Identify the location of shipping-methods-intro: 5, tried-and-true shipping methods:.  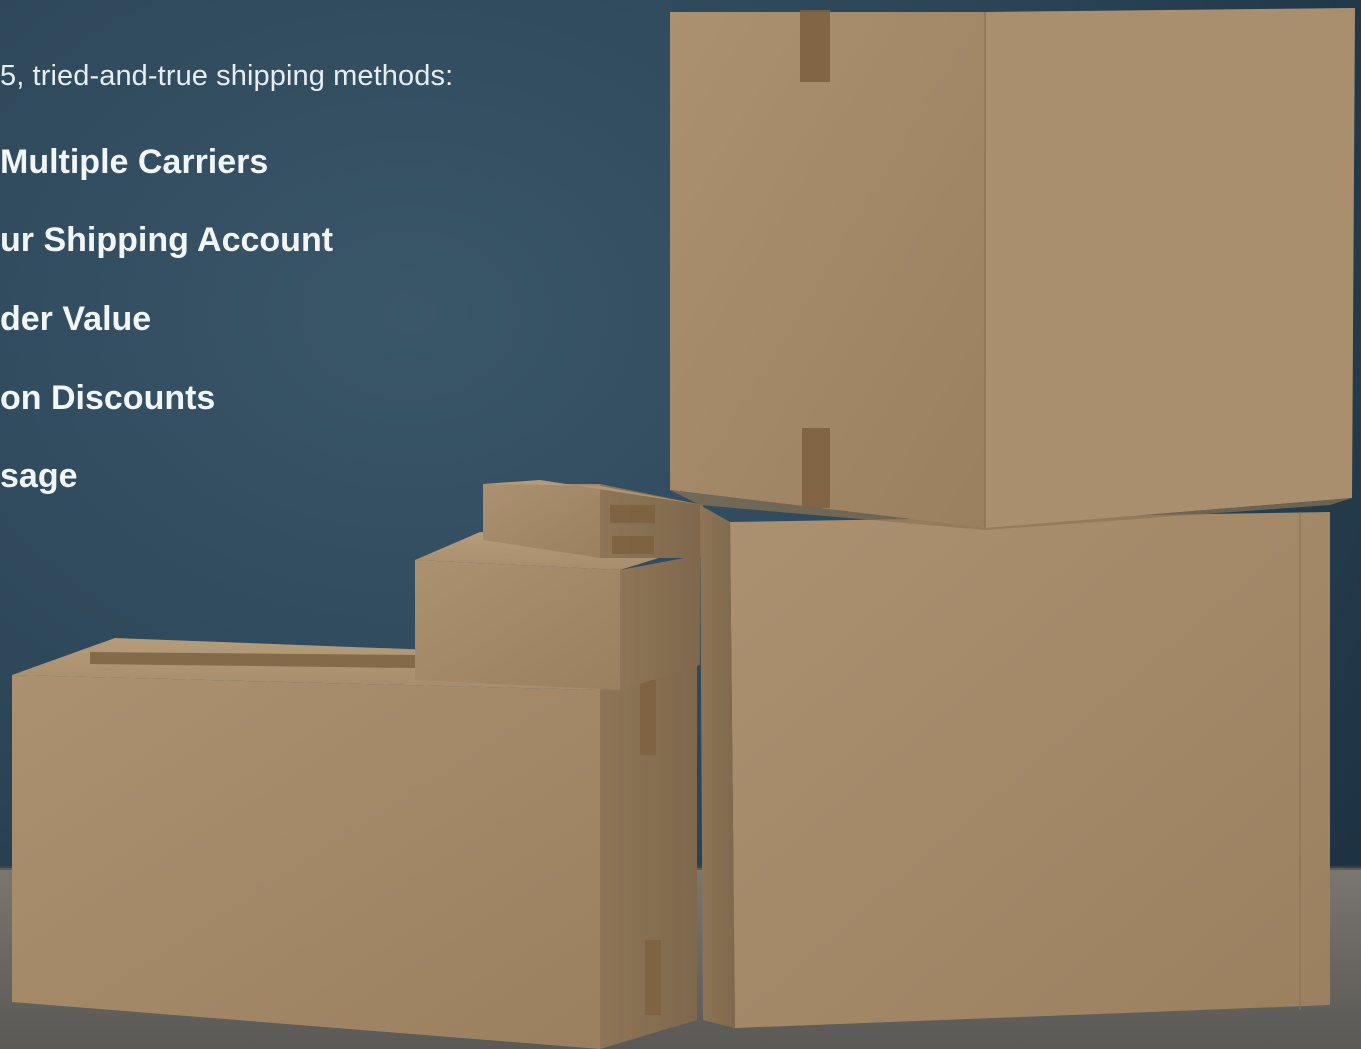
(227, 76).